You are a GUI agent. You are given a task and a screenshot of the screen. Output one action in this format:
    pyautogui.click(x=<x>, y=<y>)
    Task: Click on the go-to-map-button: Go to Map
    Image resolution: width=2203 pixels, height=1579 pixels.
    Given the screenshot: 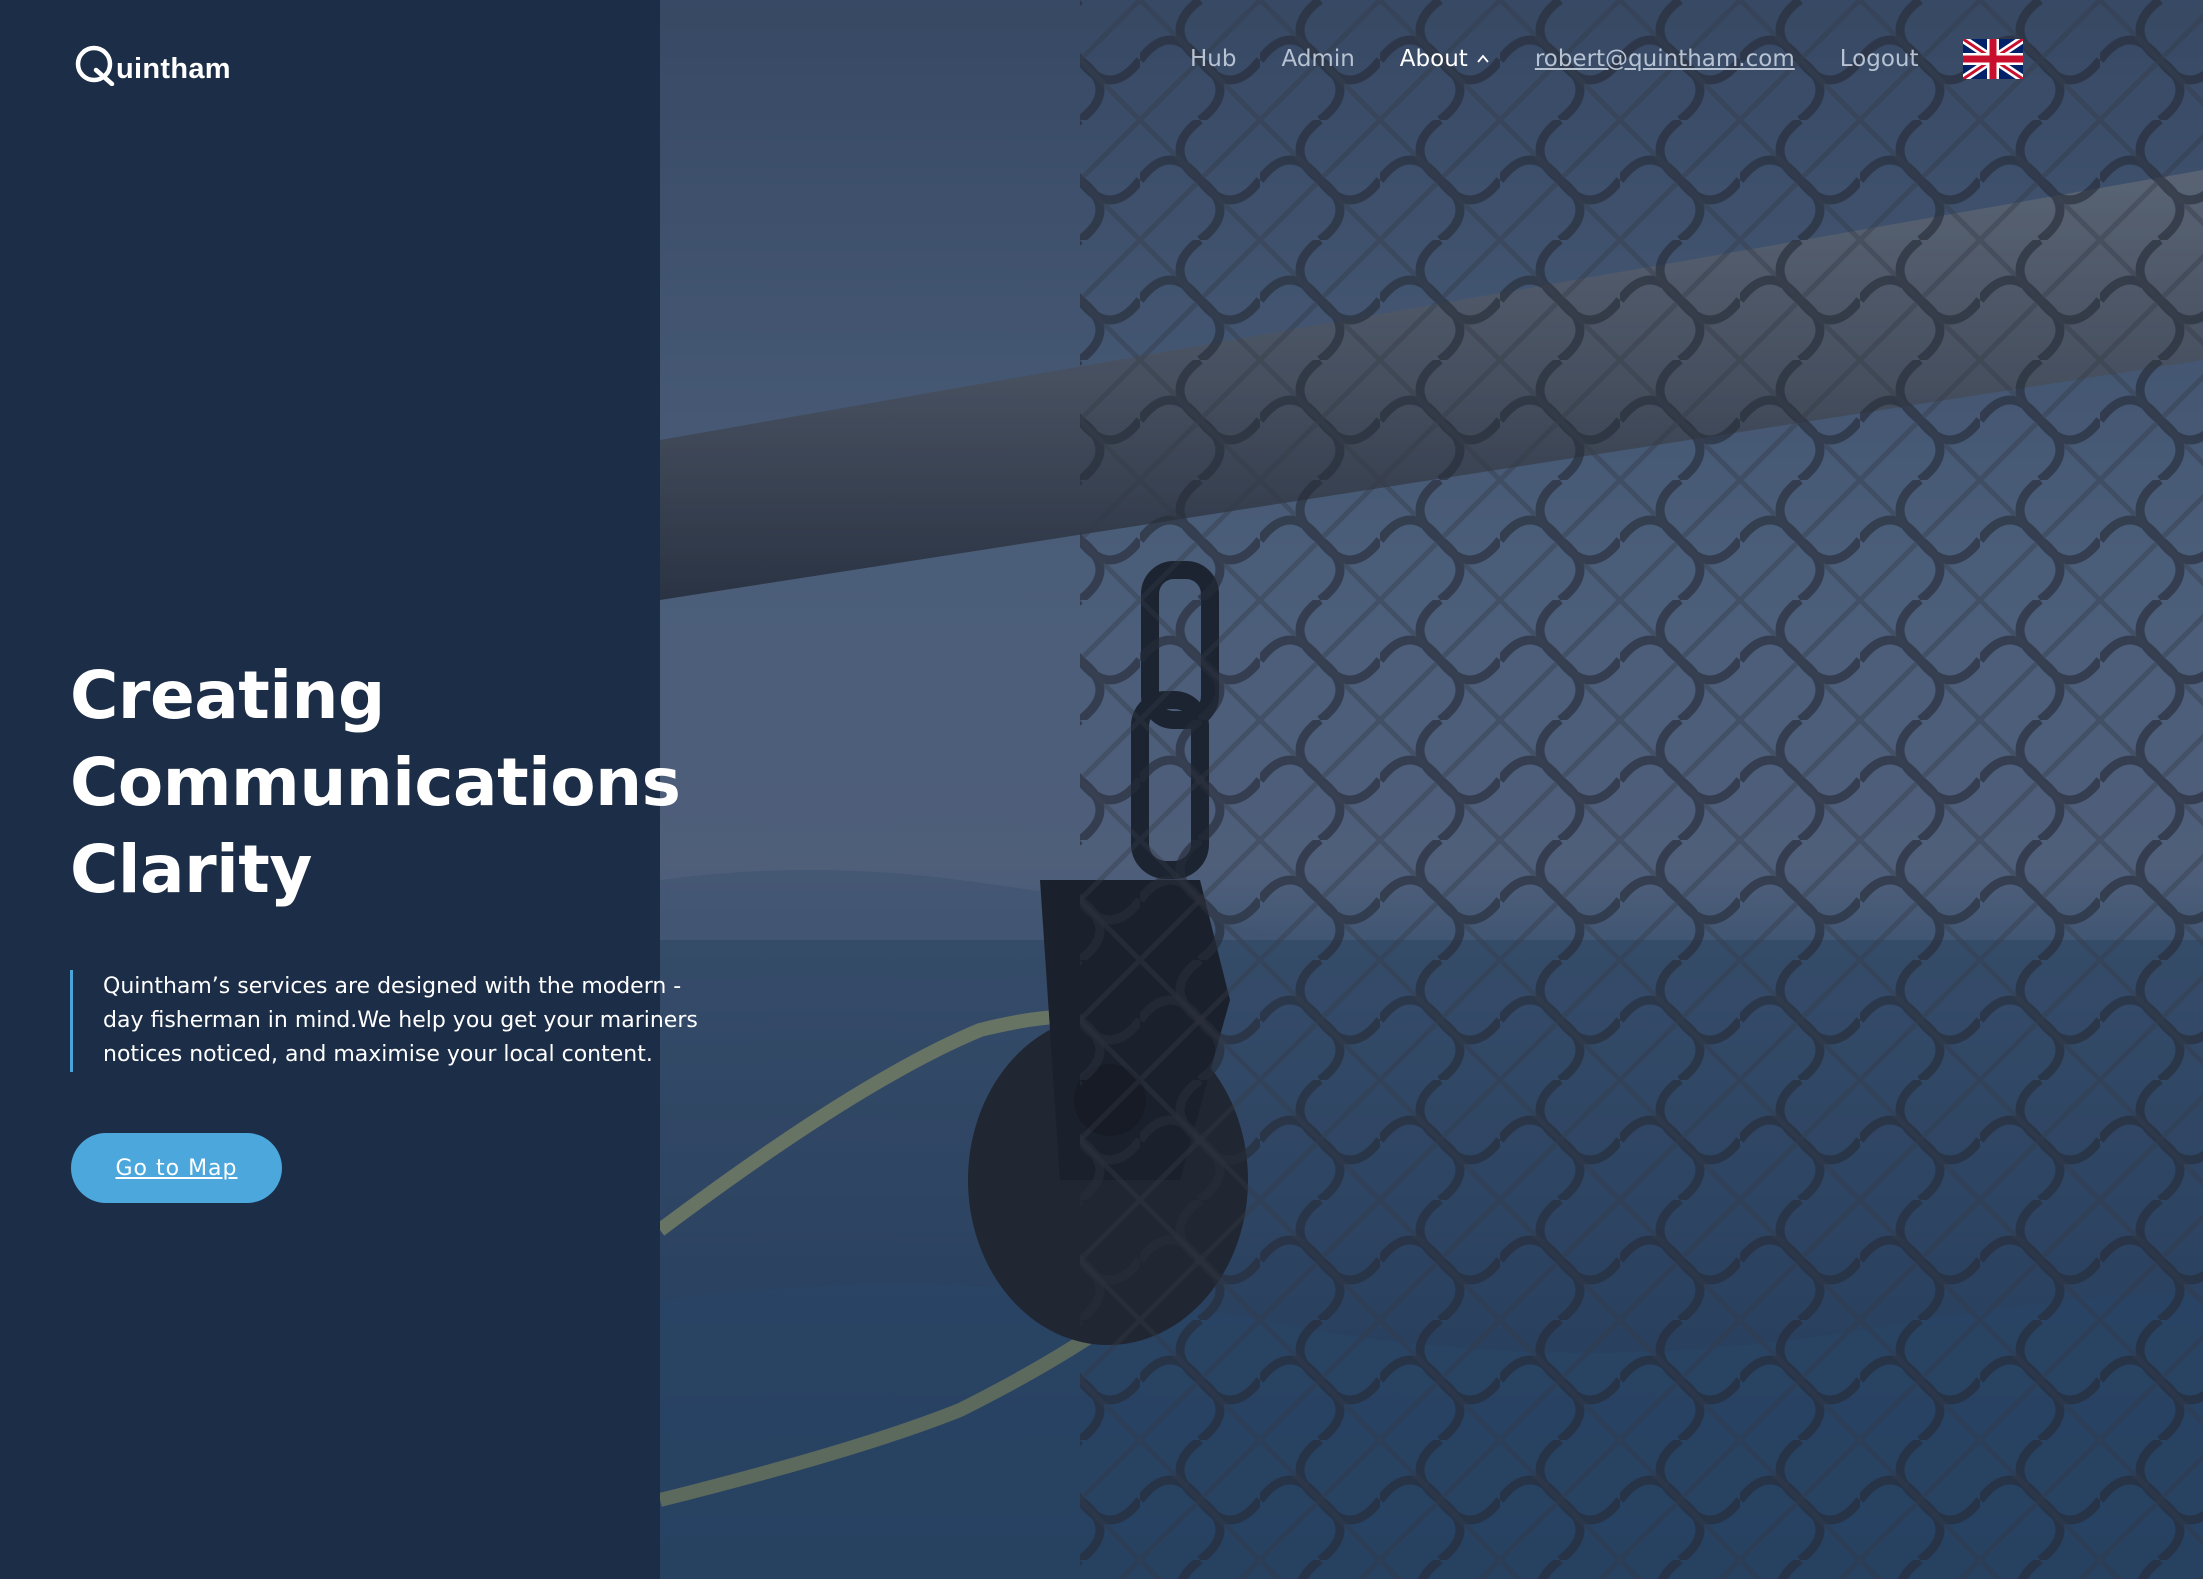 What is the action you would take?
    pyautogui.click(x=176, y=1168)
    